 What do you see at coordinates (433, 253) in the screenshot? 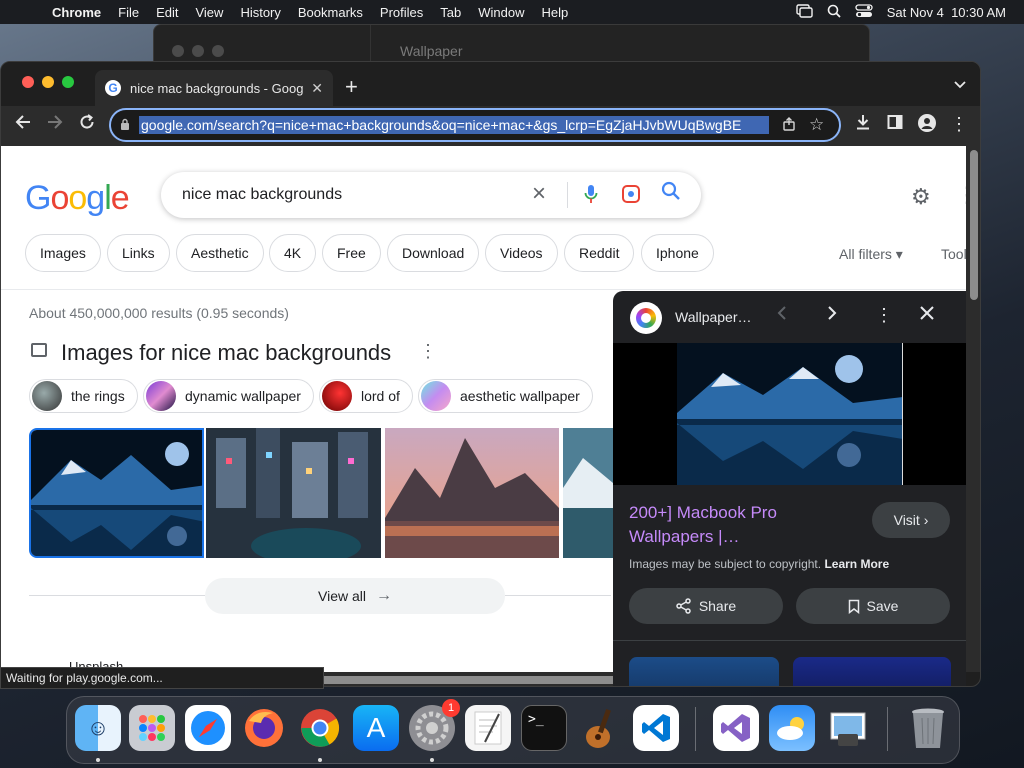
I see `filter-download: Download` at bounding box center [433, 253].